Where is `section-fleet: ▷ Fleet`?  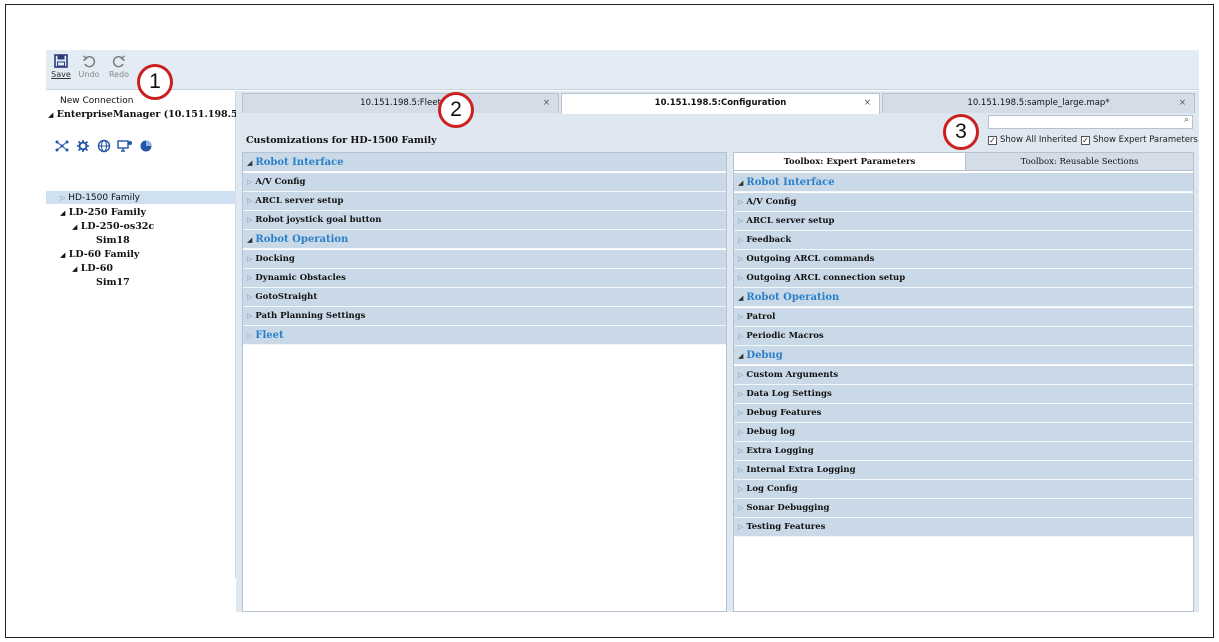
section-fleet: ▷ Fleet is located at coordinates (484, 335).